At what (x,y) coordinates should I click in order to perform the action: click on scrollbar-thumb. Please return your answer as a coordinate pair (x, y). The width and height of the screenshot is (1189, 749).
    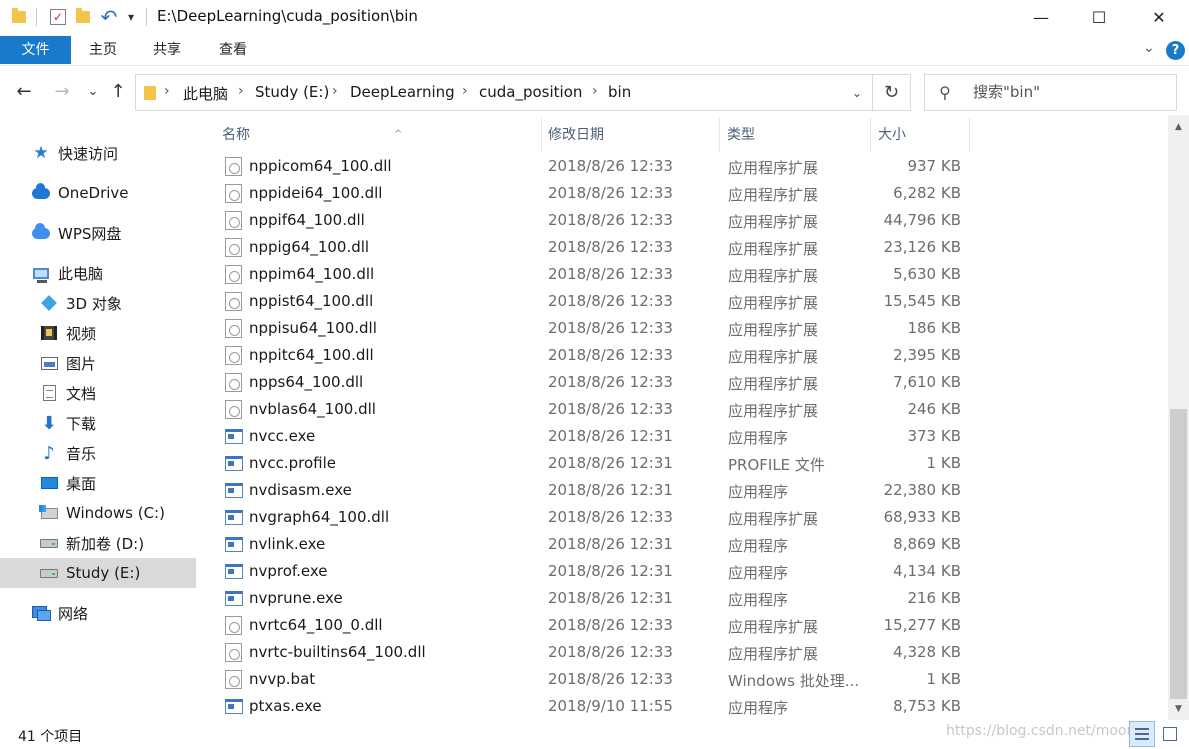
    Looking at the image, I should click on (1178, 554).